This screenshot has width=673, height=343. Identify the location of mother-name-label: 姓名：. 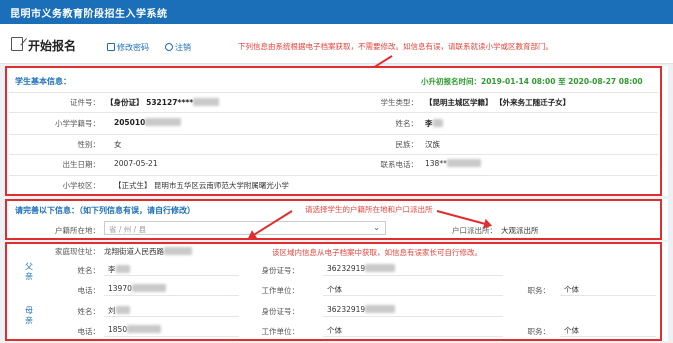
(89, 311).